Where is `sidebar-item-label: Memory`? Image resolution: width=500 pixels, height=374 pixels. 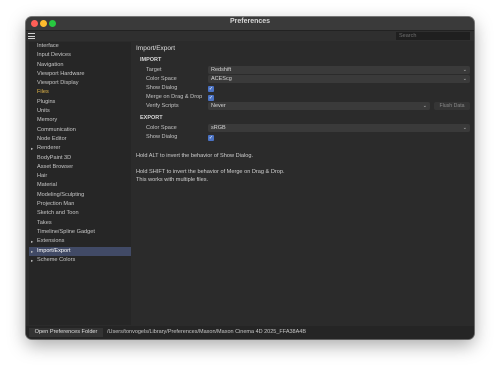 sidebar-item-label: Memory is located at coordinates (47, 120).